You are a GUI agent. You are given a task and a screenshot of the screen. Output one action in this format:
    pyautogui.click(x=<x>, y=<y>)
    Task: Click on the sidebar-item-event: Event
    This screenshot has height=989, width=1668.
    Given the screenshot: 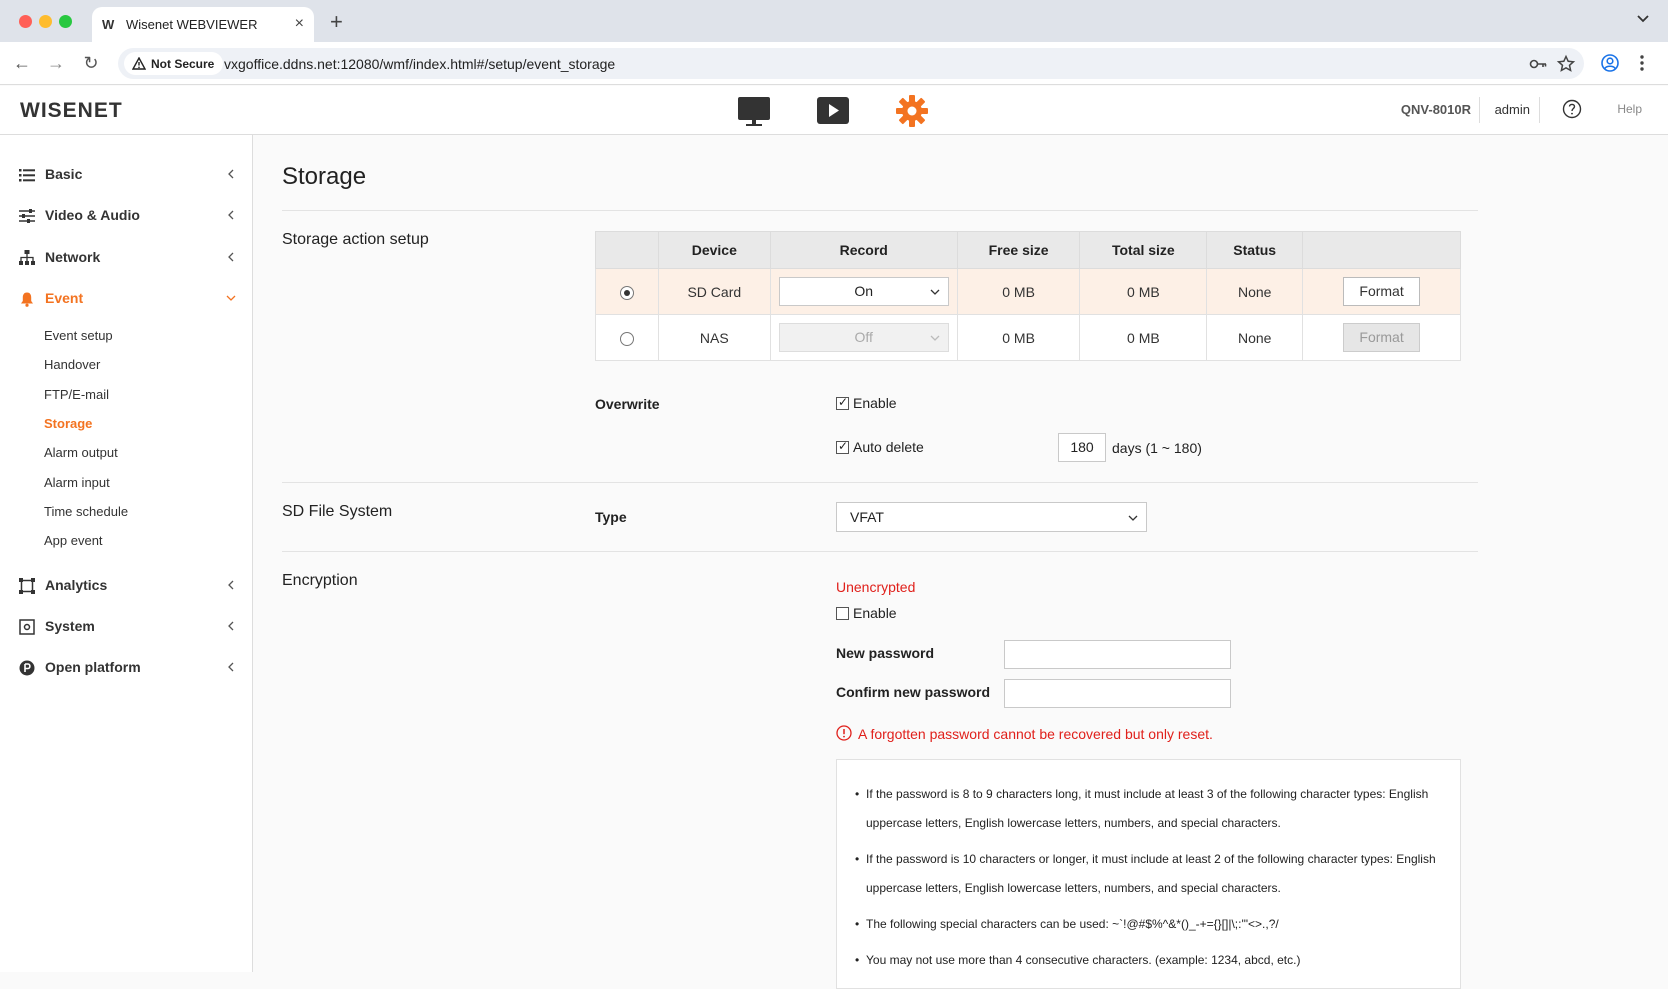 What is the action you would take?
    pyautogui.click(x=126, y=299)
    